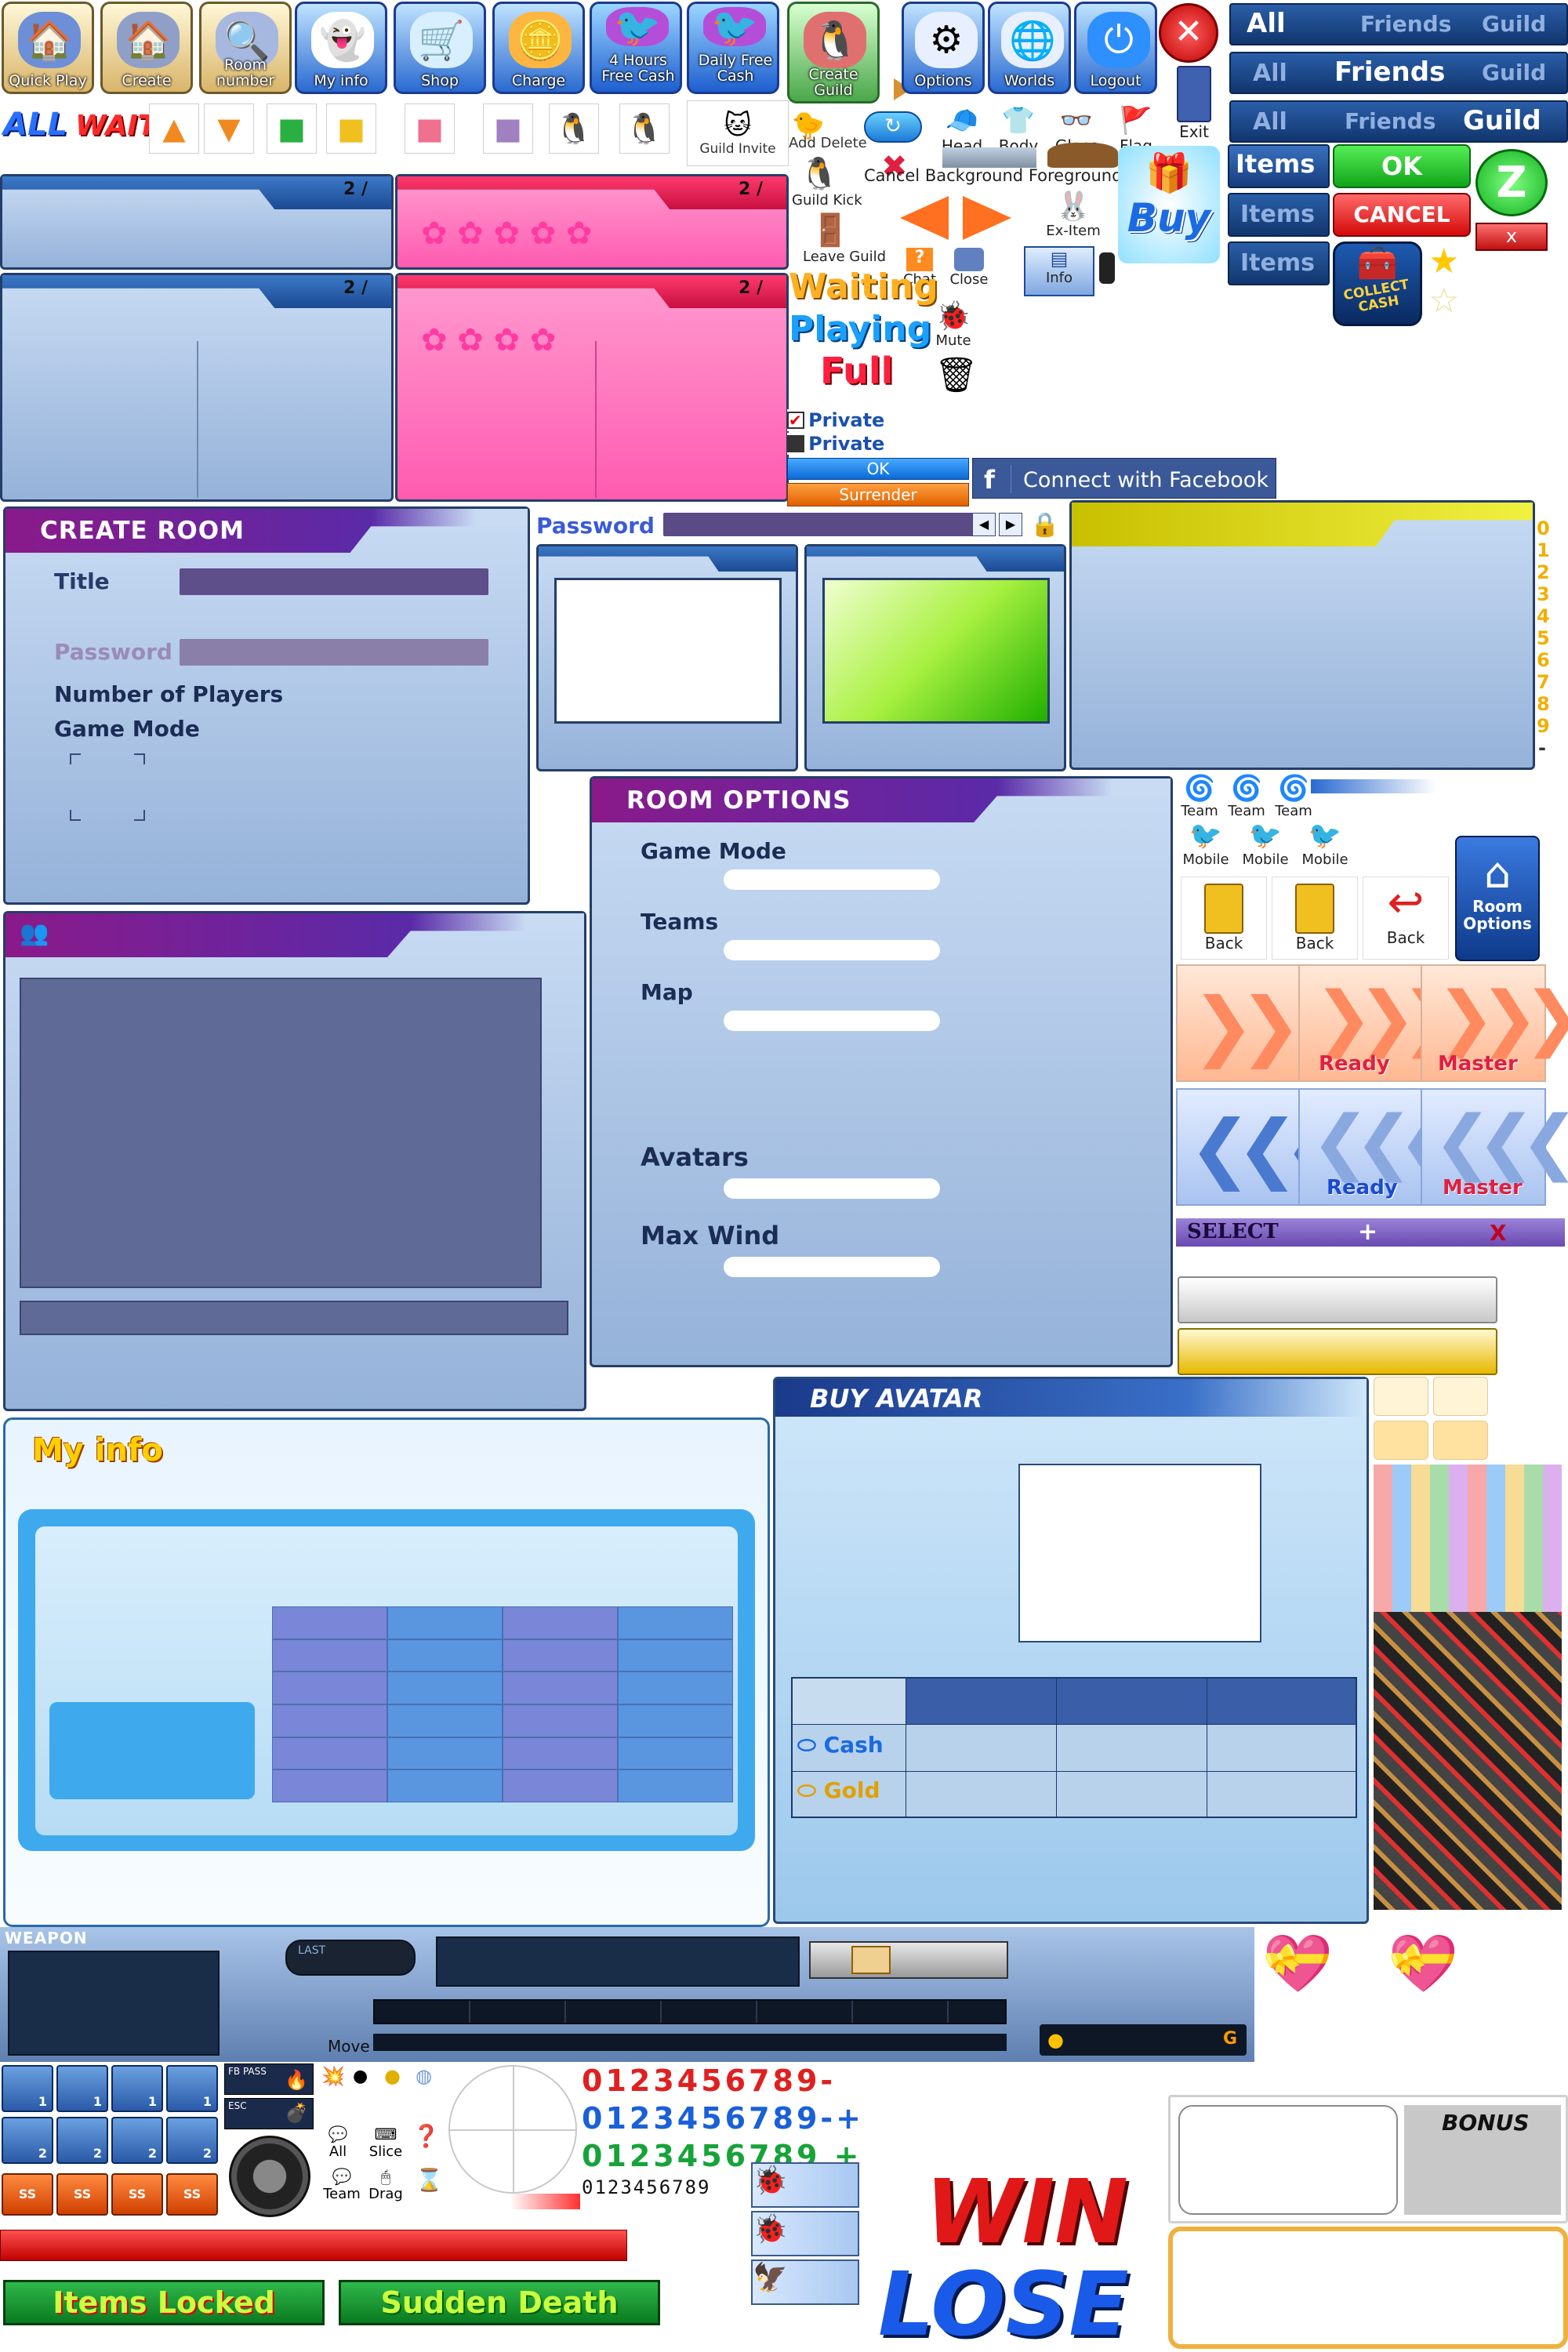 This screenshot has width=1568, height=2352. What do you see at coordinates (1370, 1232) in the screenshot?
I see `select-bar: SELECT + X` at bounding box center [1370, 1232].